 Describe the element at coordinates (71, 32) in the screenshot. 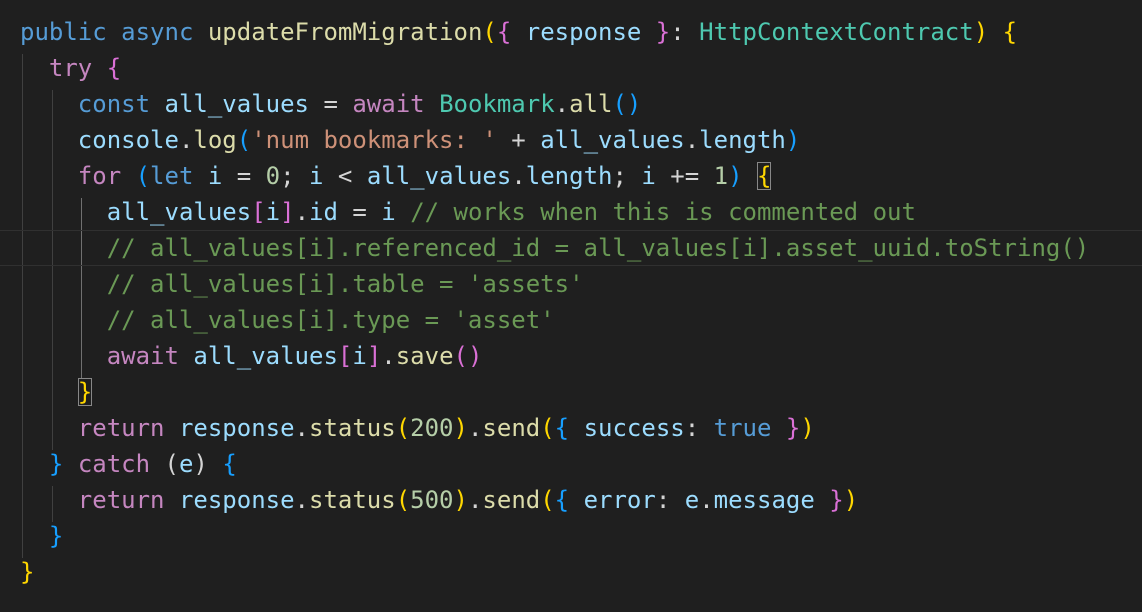

I see `code-token: public` at that location.